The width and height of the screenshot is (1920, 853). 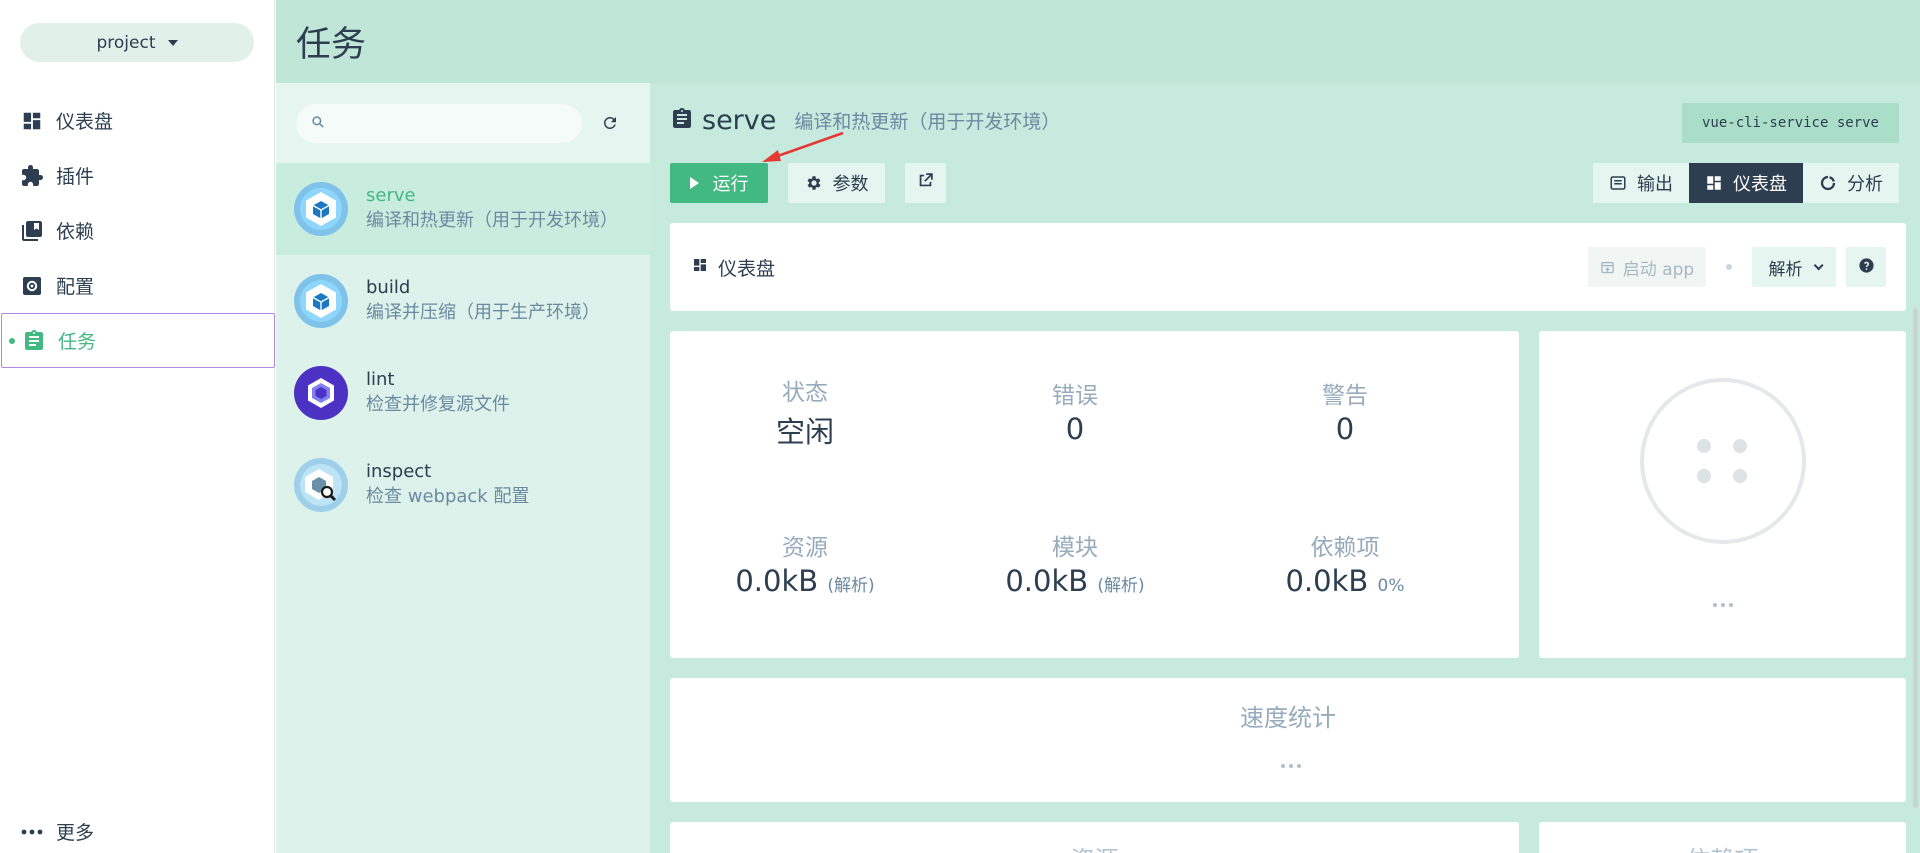 I want to click on search-field, so click(x=439, y=123).